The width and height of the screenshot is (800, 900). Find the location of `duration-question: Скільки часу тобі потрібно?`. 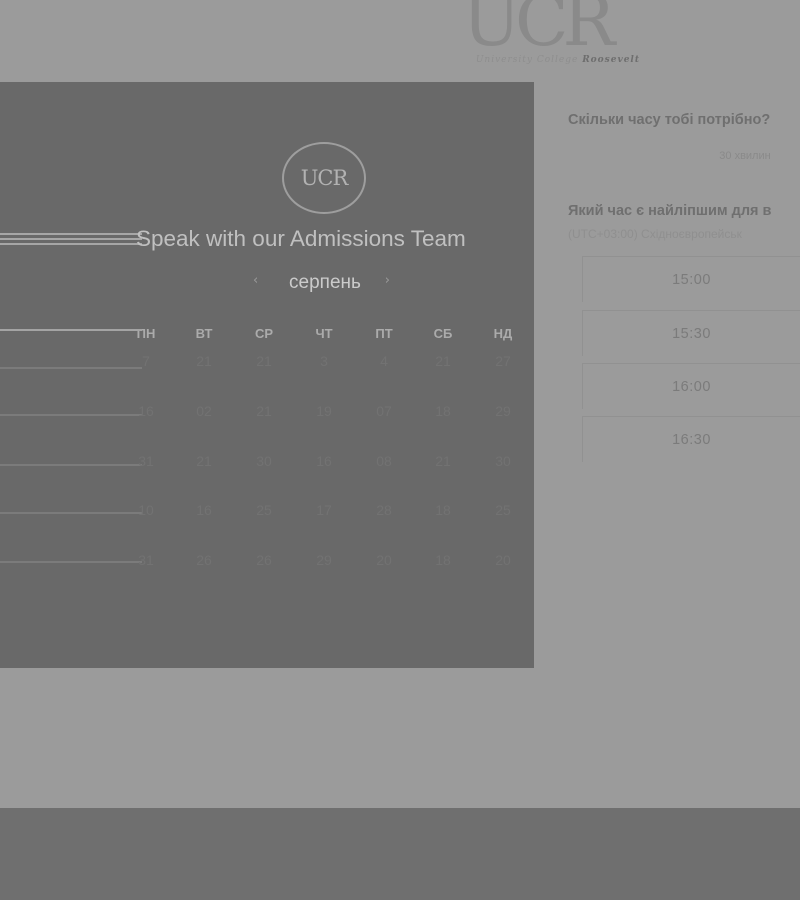

duration-question: Скільки часу тобі потрібно? is located at coordinates (669, 120).